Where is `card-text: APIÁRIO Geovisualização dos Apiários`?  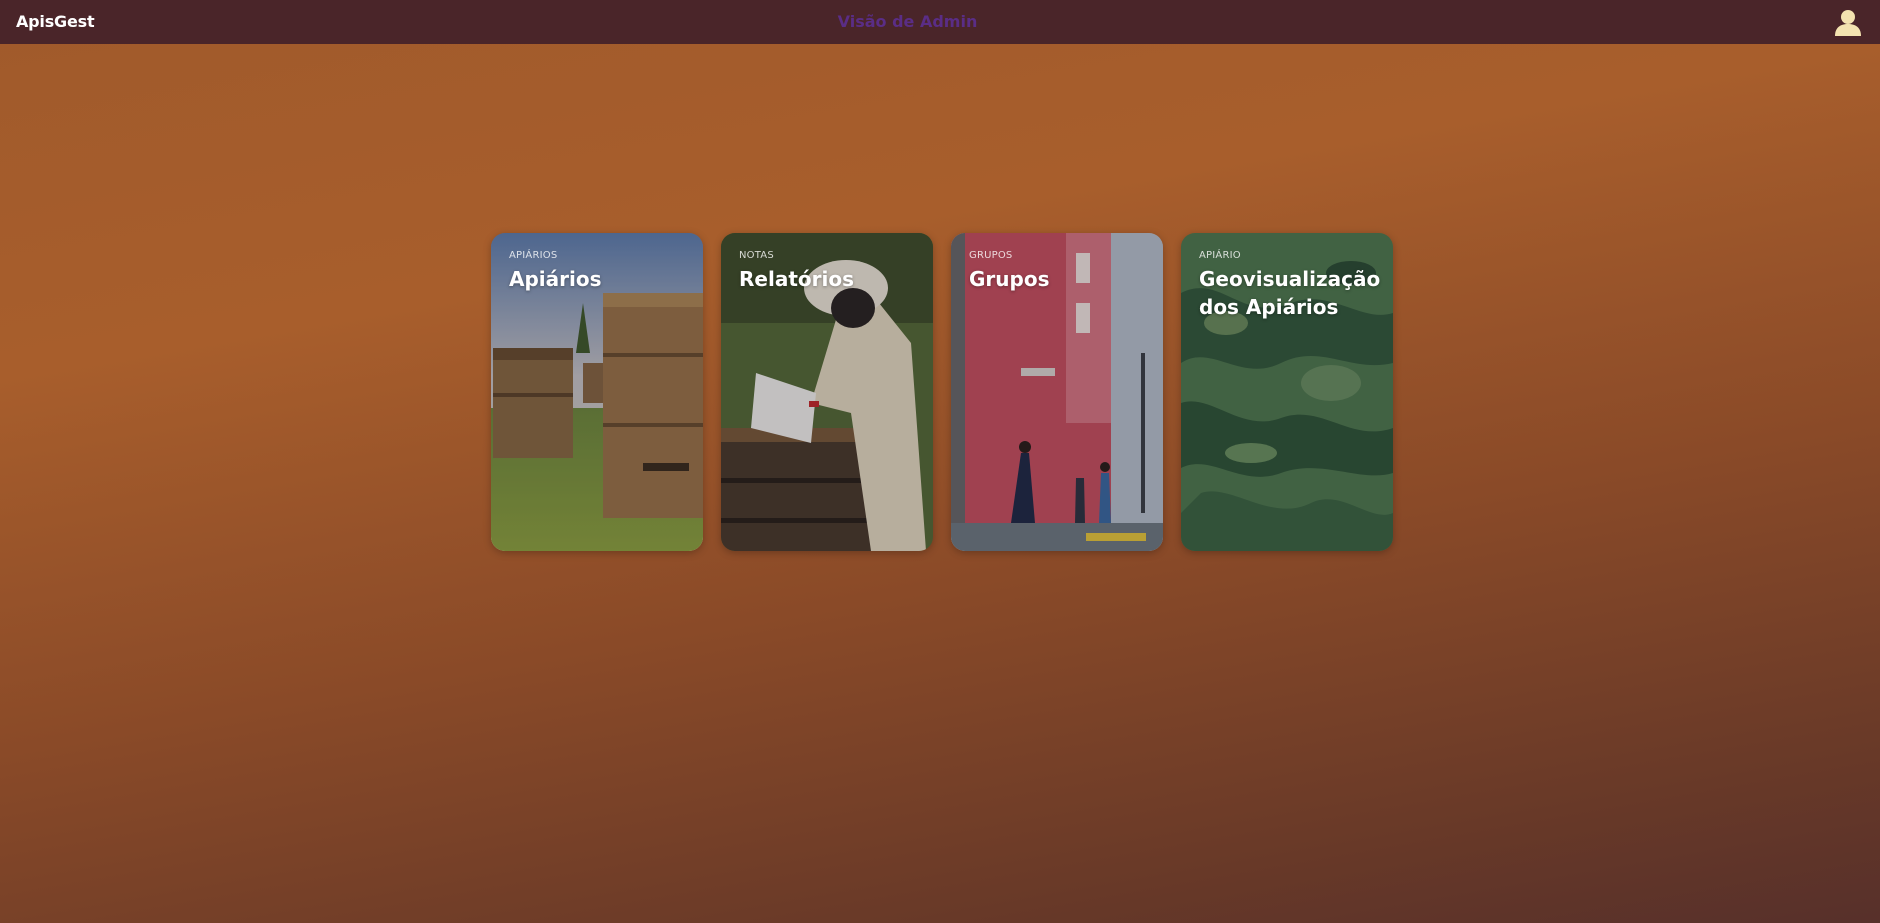
card-text: APIÁRIO Geovisualização dos Apiários is located at coordinates (1290, 285).